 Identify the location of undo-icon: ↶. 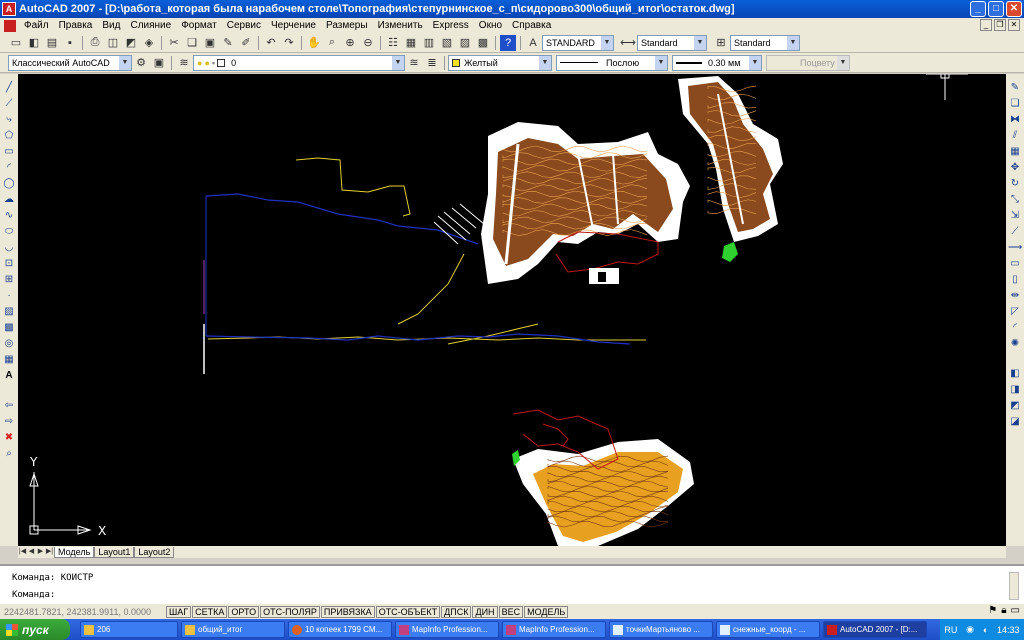
(271, 43).